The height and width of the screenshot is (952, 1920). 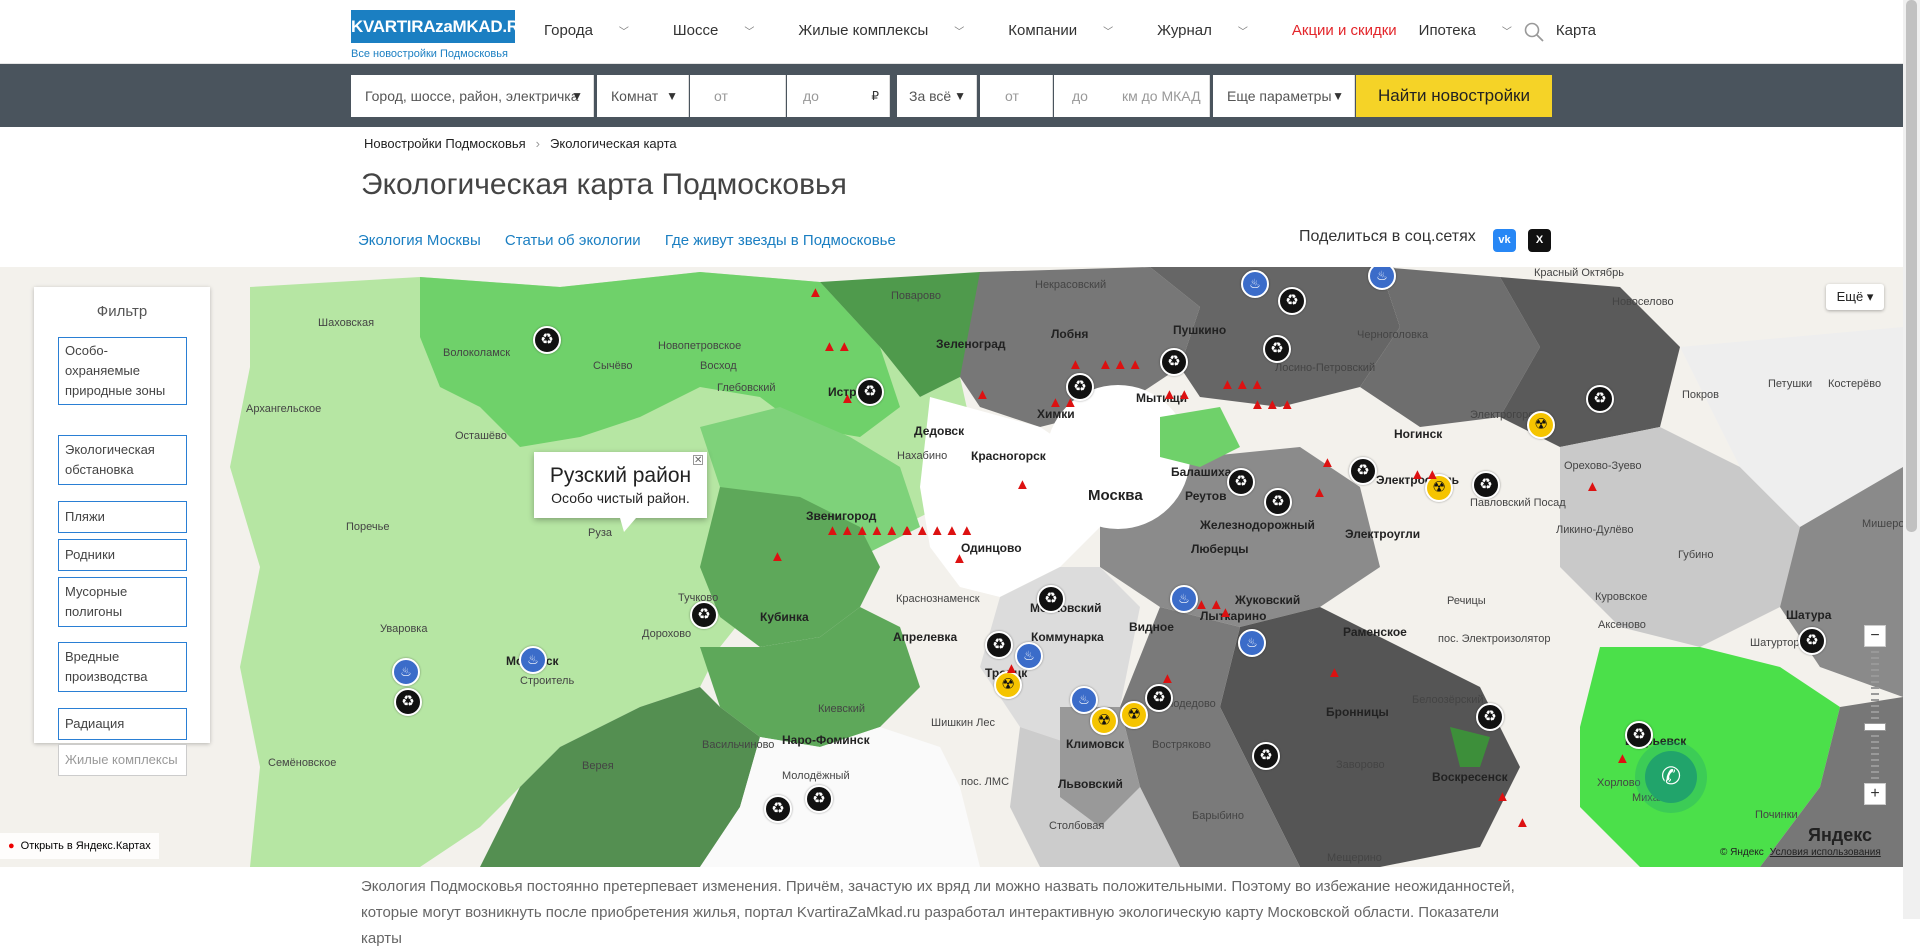 I want to click on filter-residential: Жилые комплексы, so click(x=122, y=760).